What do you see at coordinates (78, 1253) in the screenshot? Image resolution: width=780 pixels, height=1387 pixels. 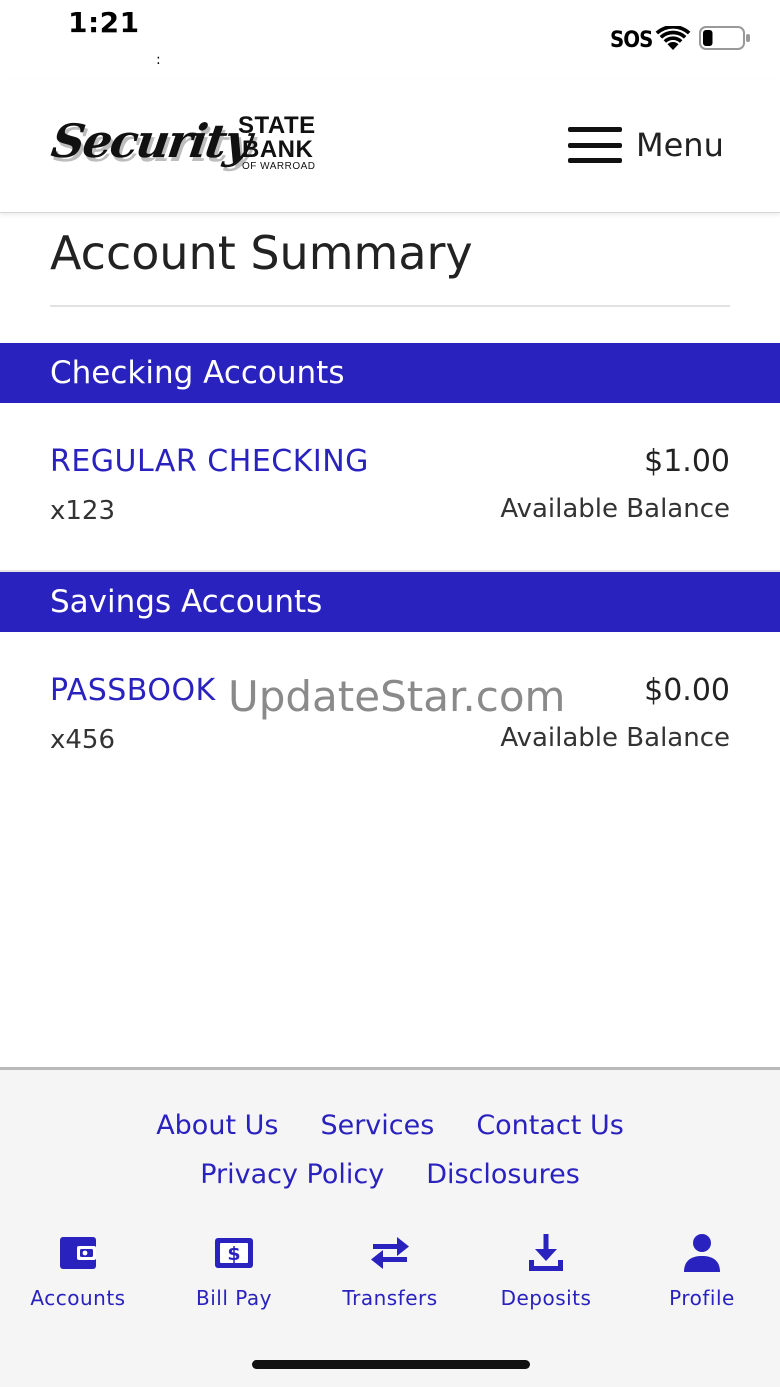 I see `wallet-icon` at bounding box center [78, 1253].